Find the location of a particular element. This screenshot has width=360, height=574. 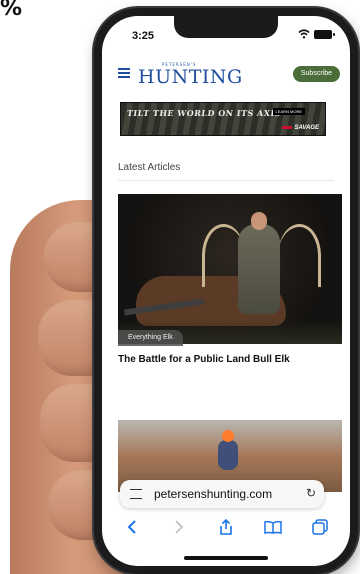

browser-toolbar is located at coordinates (226, 527).